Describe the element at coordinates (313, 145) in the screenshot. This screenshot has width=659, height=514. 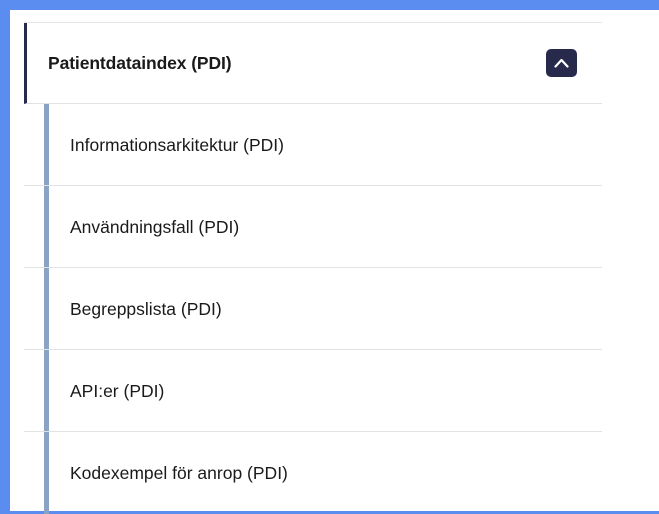
I see `nav-item-informationsarkitektur: Informationsarkitektur (PDI)` at that location.